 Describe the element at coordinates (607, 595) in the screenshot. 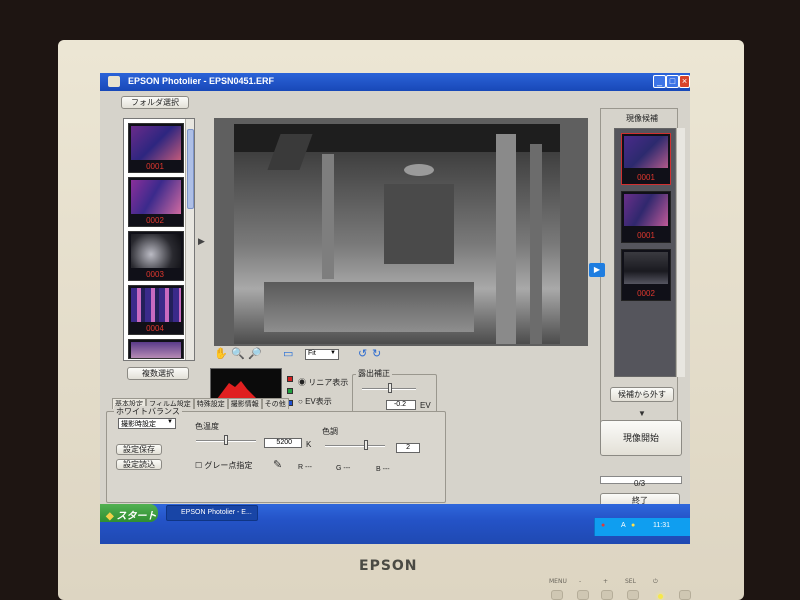

I see `monitor-plus-button` at that location.